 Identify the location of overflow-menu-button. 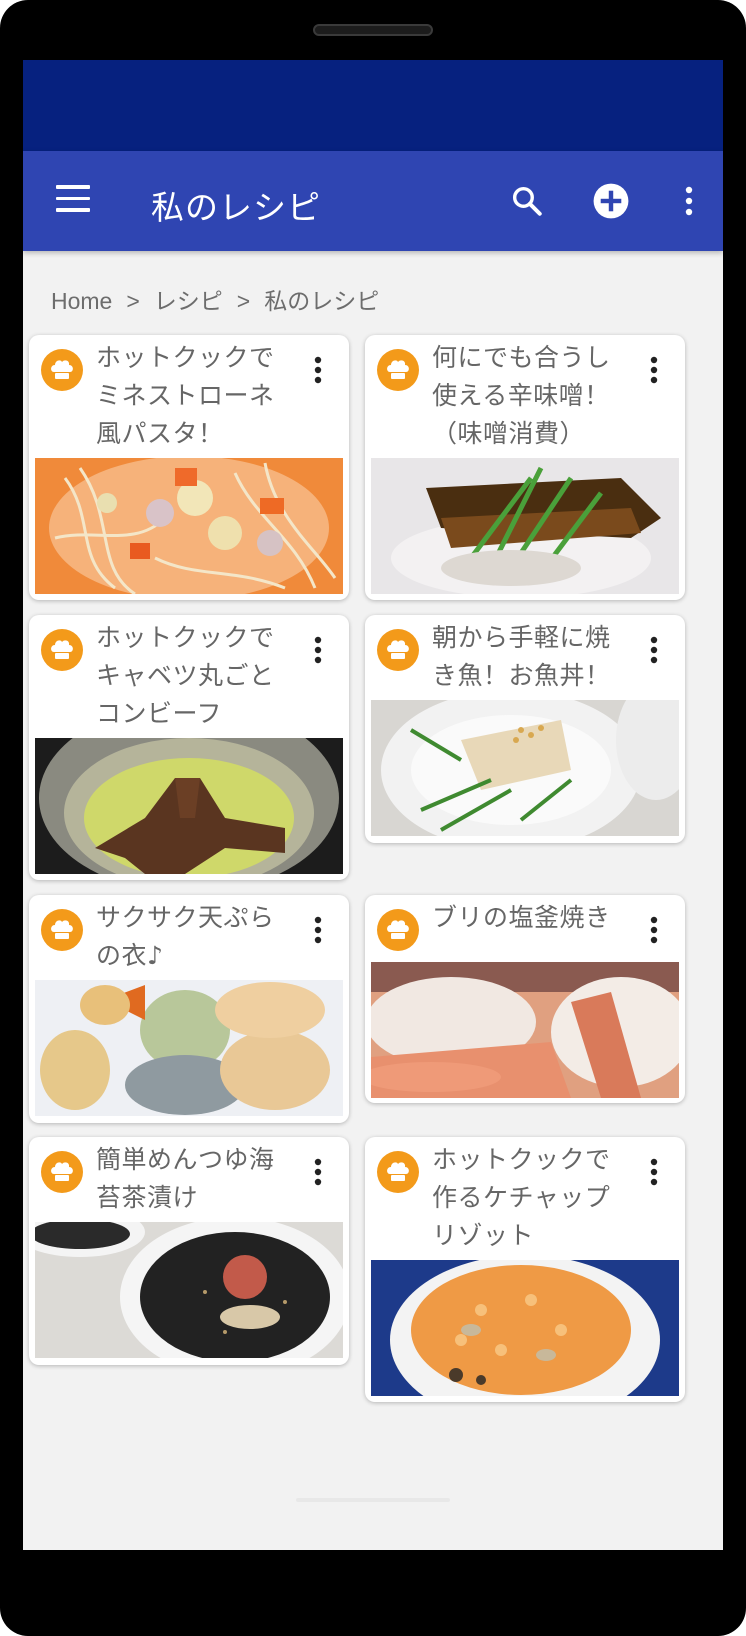
(689, 201).